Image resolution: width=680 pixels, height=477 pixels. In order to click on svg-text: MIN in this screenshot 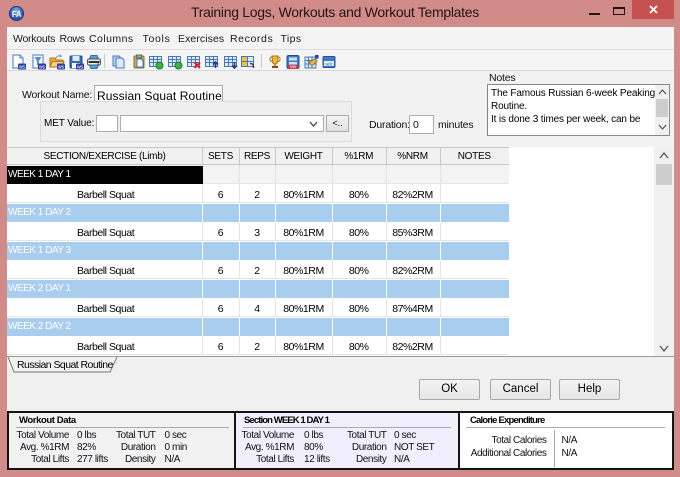, I will do `click(292, 67)`.